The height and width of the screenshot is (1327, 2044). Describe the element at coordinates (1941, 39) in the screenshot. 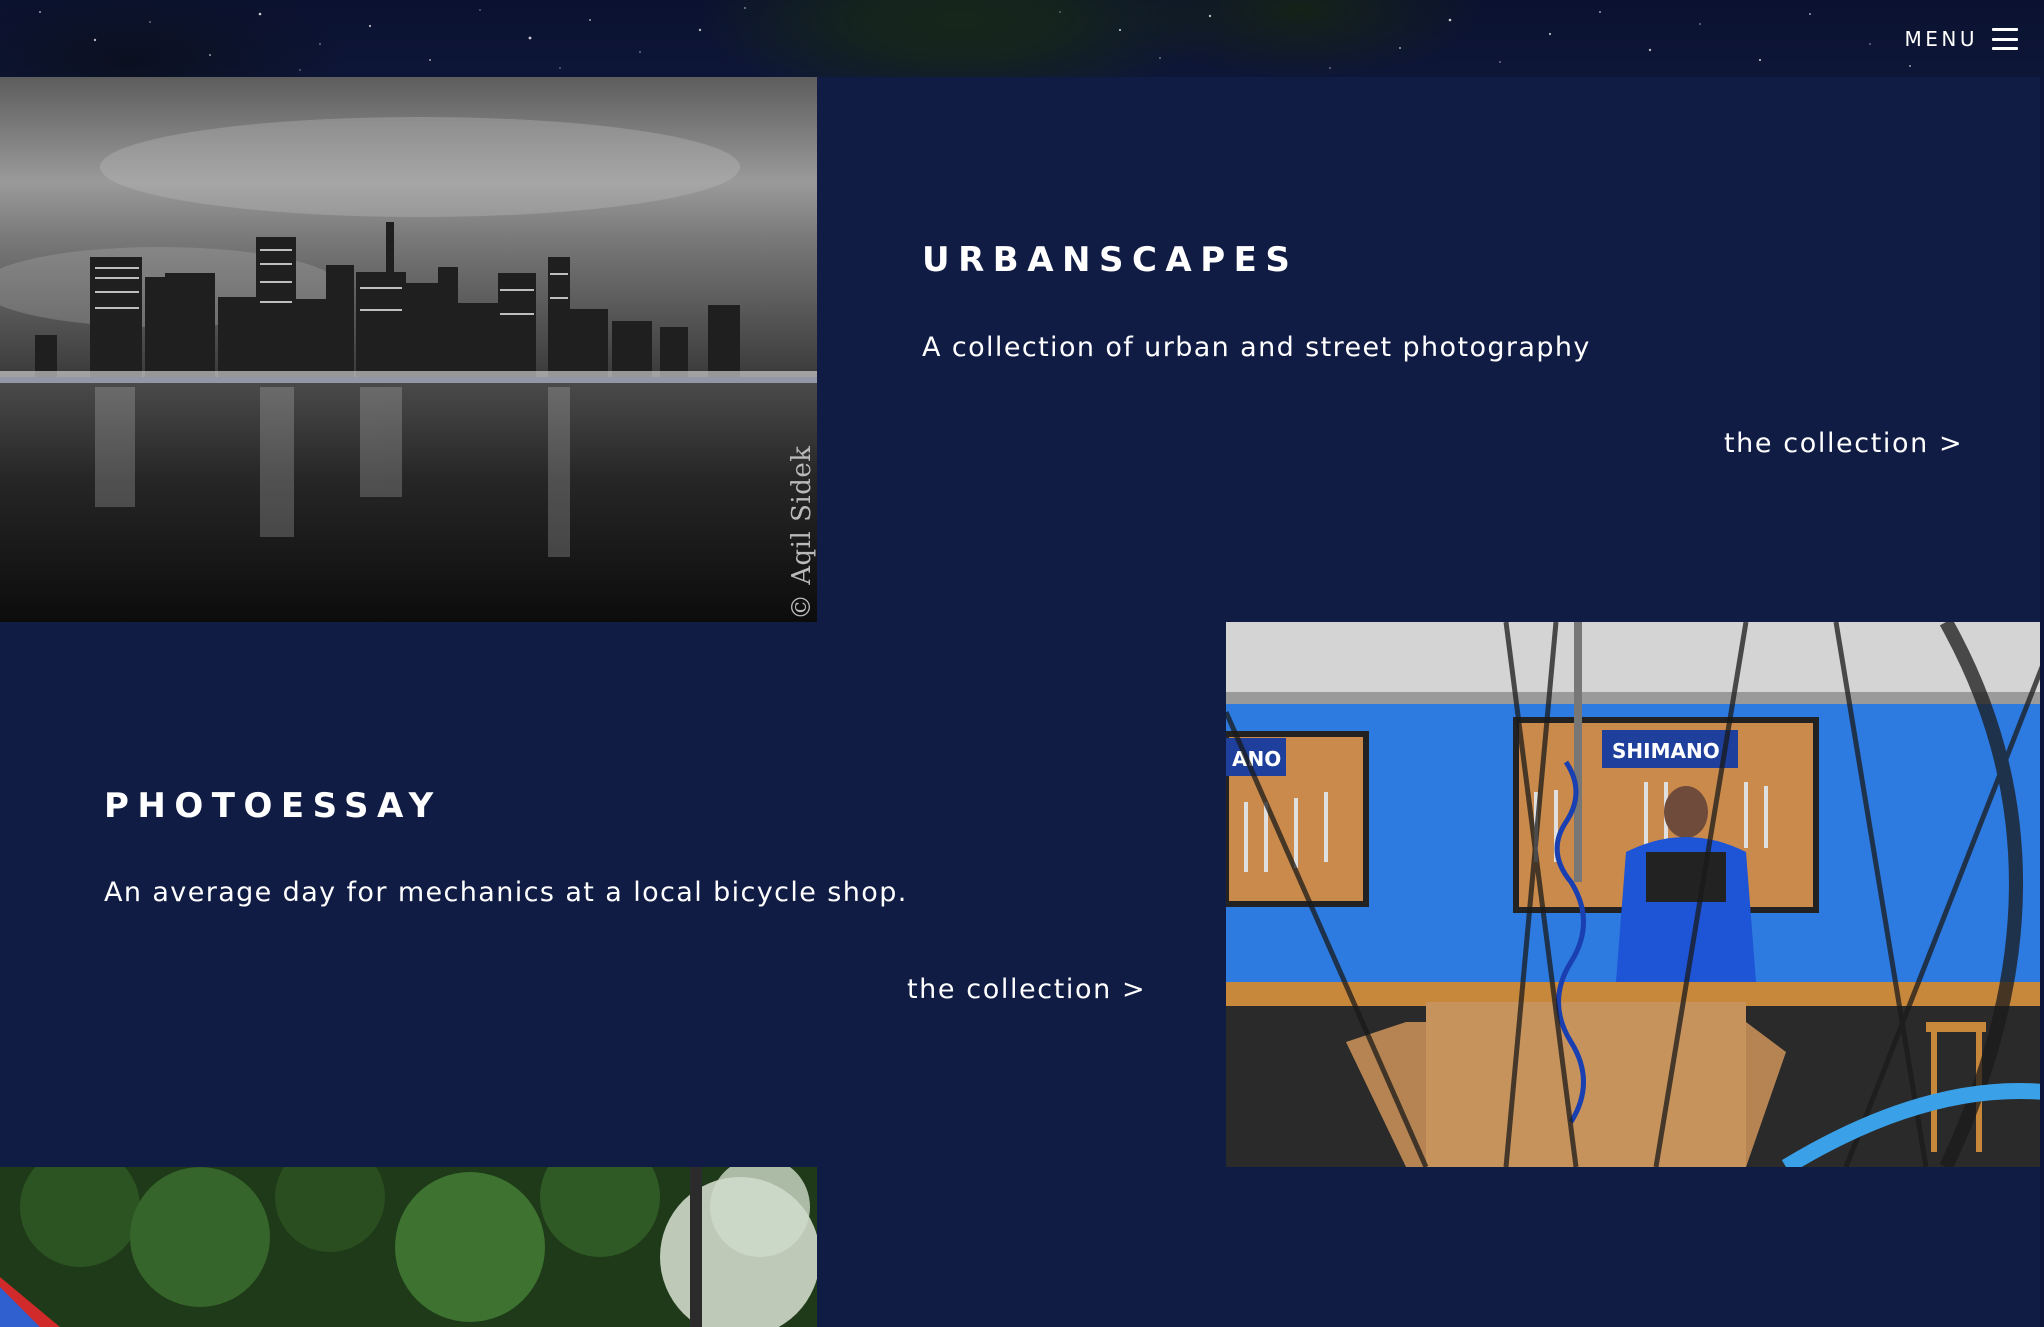

I see `menu-label: MENU` at that location.